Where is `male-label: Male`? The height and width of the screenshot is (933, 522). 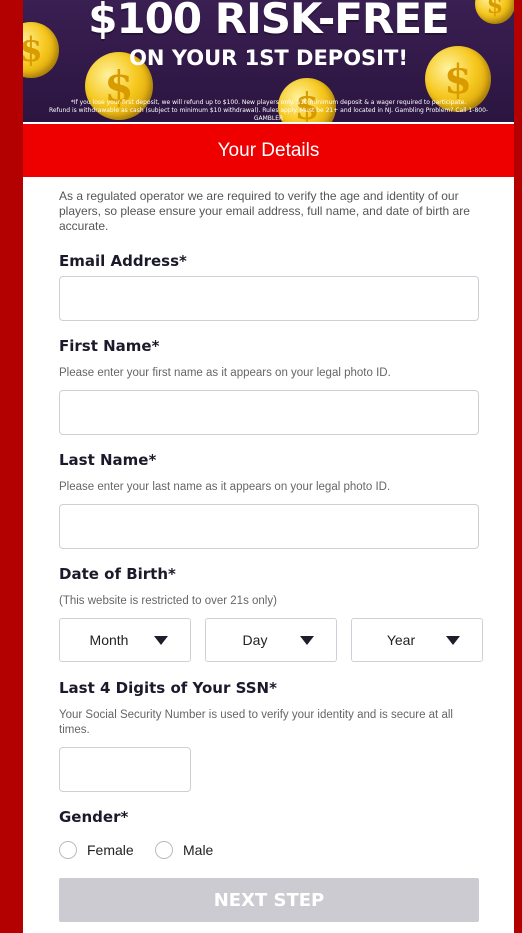
male-label: Male is located at coordinates (198, 850).